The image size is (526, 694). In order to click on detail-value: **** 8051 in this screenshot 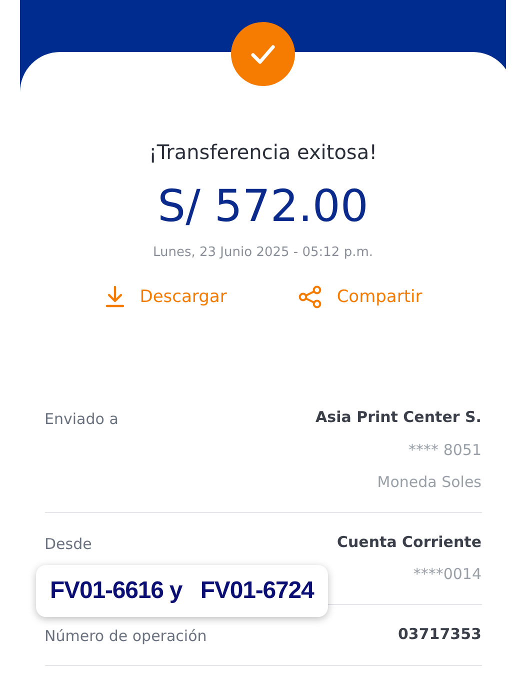, I will do `click(445, 450)`.